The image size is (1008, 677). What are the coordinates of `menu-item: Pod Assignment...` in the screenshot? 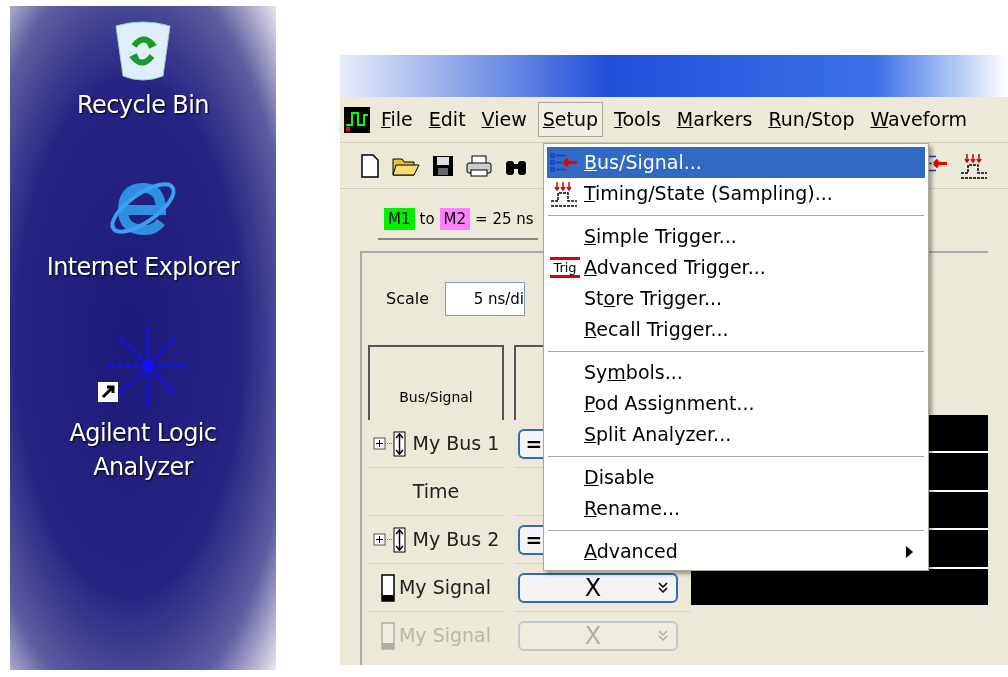 It's located at (736, 403).